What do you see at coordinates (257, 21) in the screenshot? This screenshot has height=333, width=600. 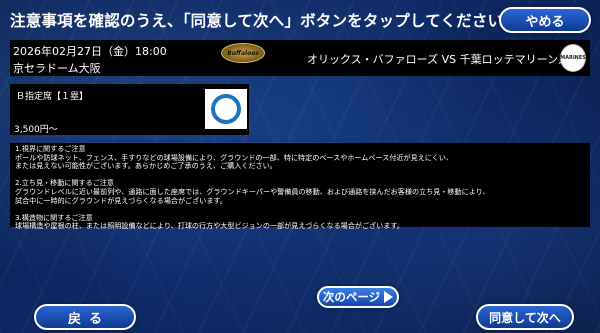 I see `page-title: 注意事項を確認のうえ、「同意して次へ」ボタンをタップしてください` at bounding box center [257, 21].